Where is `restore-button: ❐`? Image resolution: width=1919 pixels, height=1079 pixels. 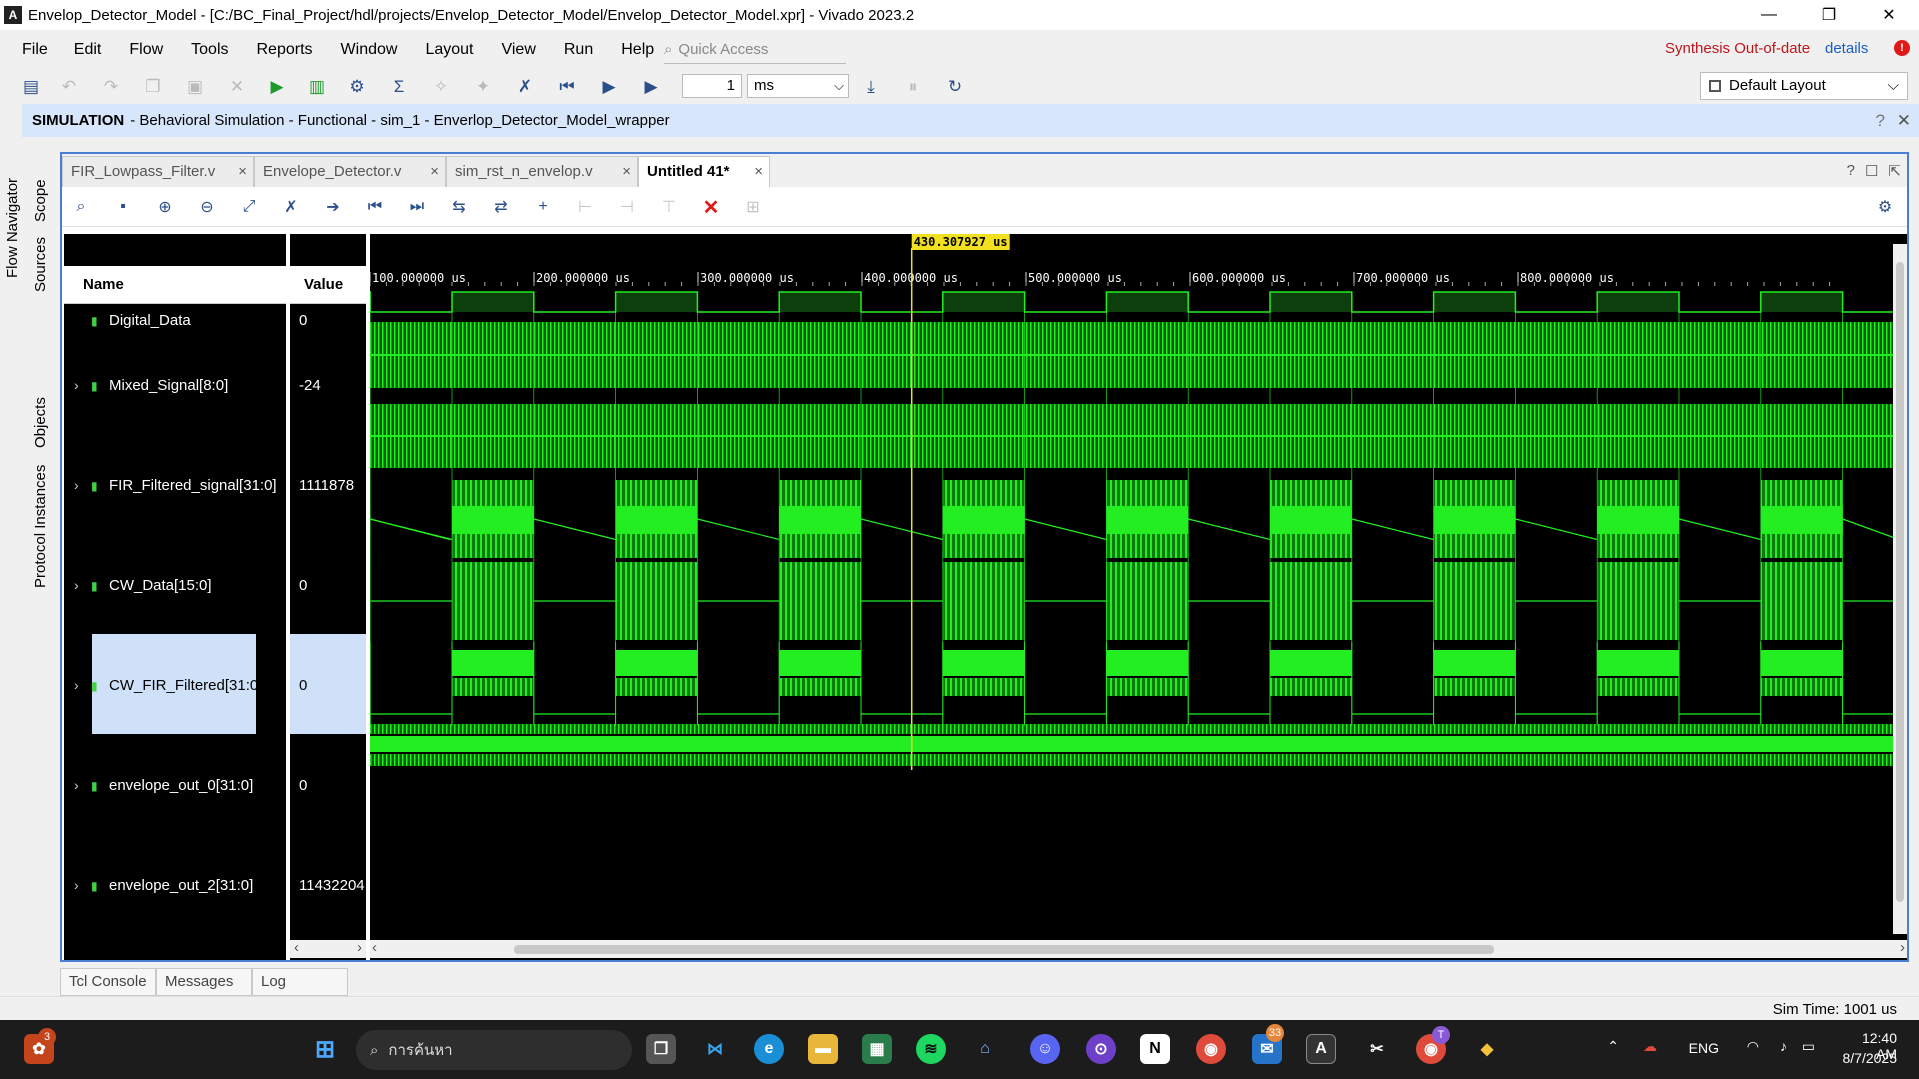
restore-button: ❐ is located at coordinates (1829, 15).